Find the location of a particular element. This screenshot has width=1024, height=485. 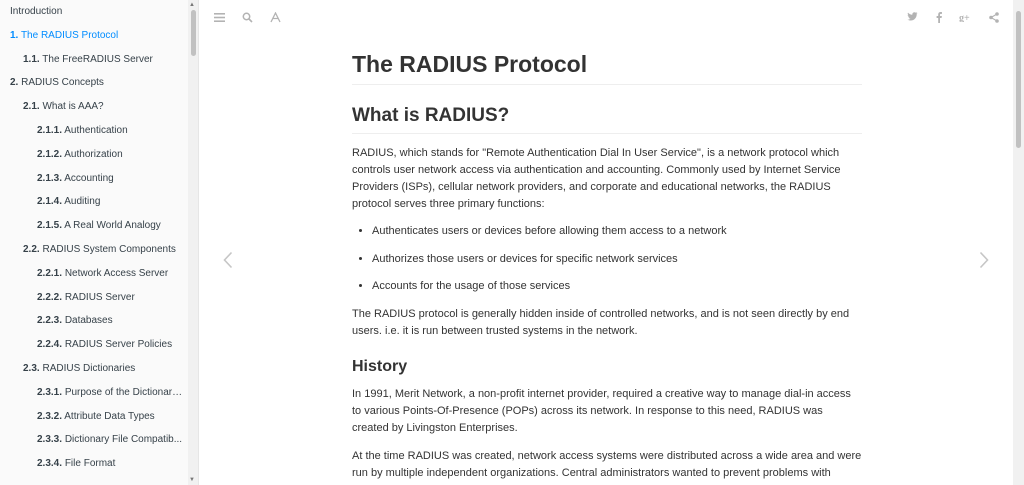

toc-item-label: Auditing is located at coordinates (82, 202).